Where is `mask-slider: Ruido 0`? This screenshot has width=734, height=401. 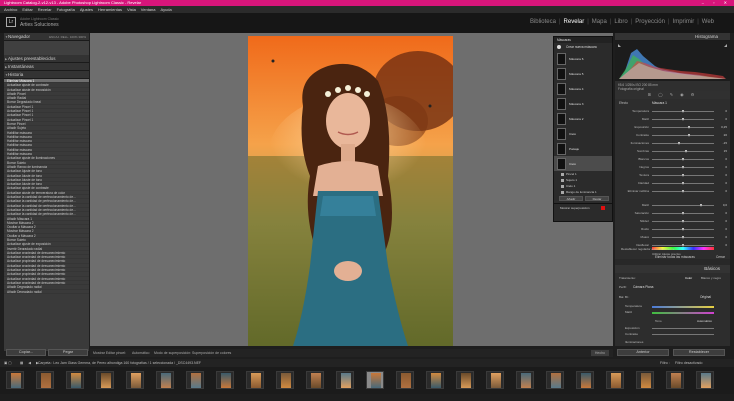
mask-slider: Ruido 0 is located at coordinates (673, 229).